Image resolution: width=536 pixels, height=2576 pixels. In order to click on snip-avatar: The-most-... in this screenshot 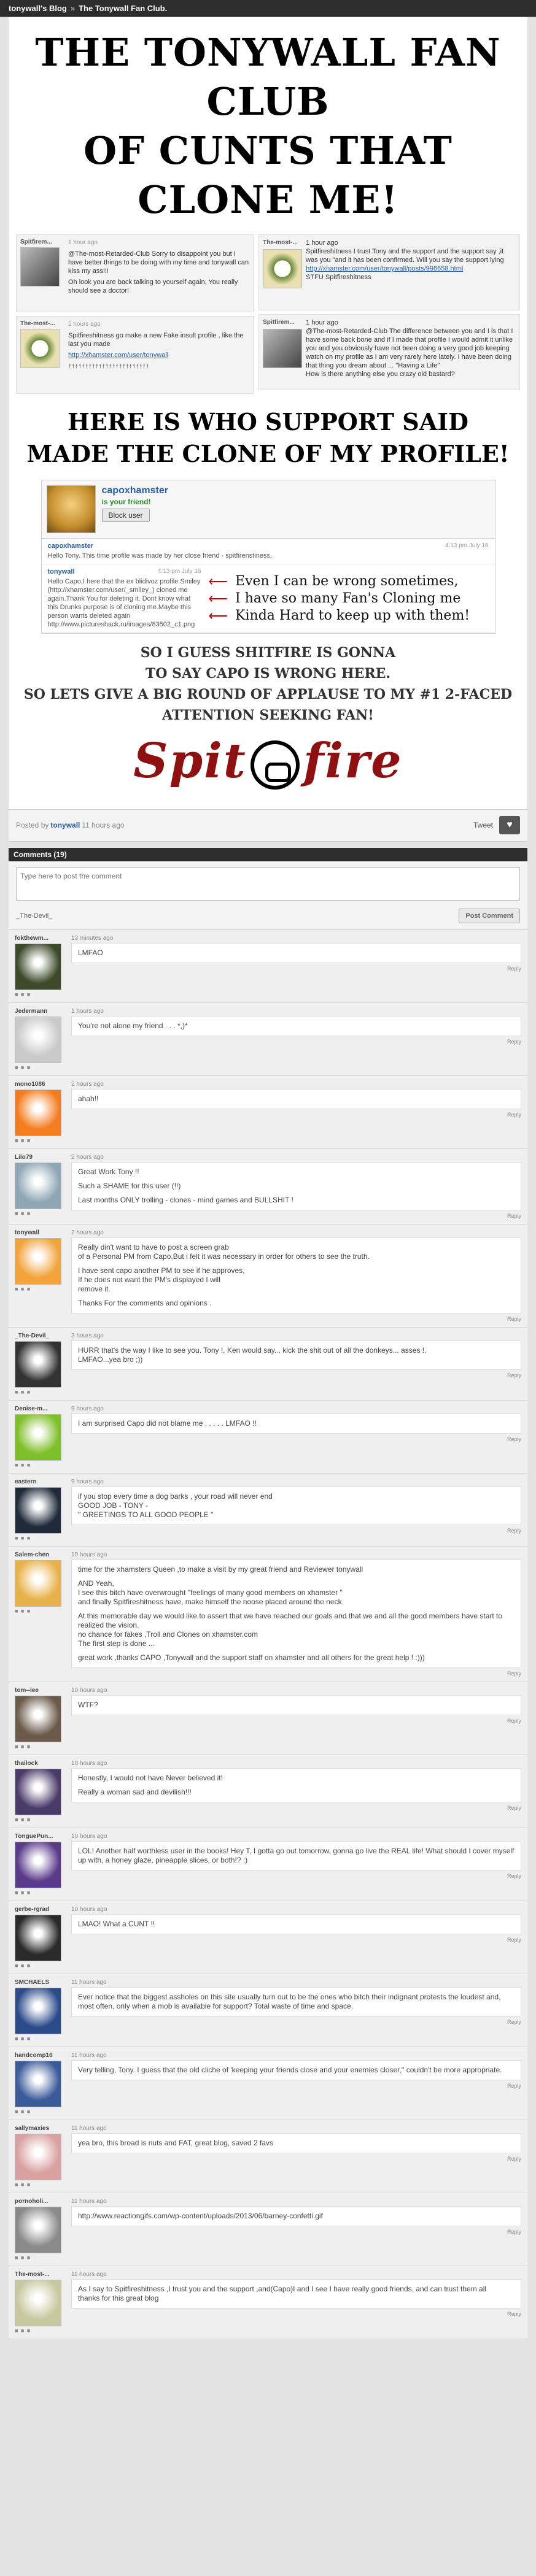, I will do `click(283, 273)`.